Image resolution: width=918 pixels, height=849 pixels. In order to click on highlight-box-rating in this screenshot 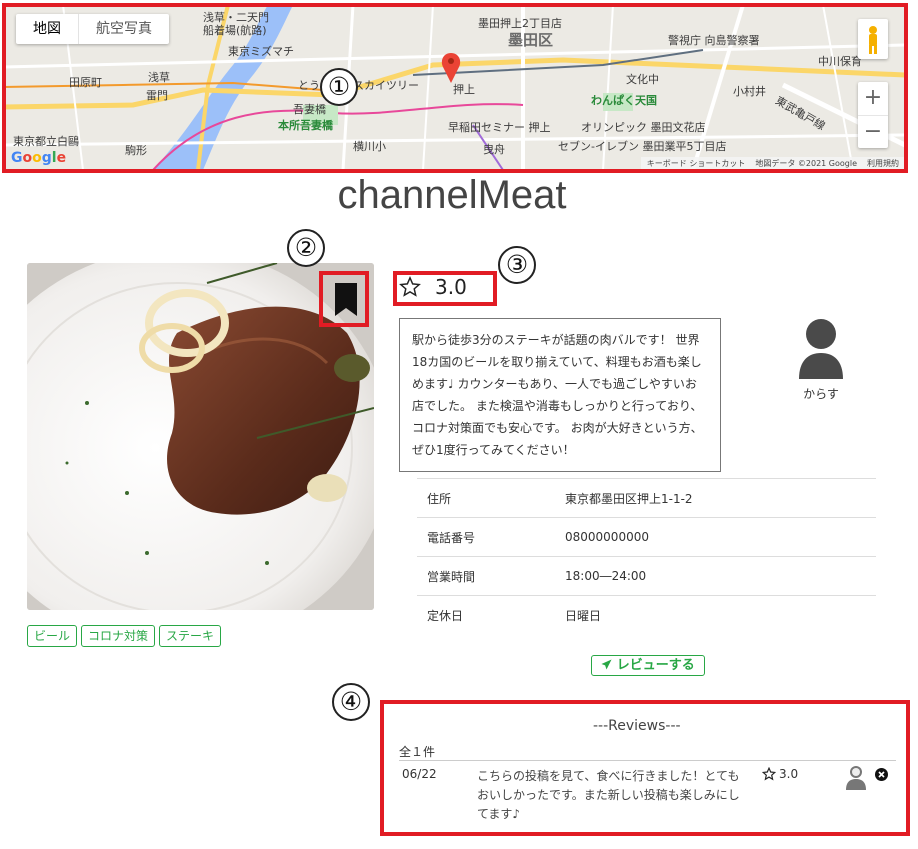, I will do `click(445, 288)`.